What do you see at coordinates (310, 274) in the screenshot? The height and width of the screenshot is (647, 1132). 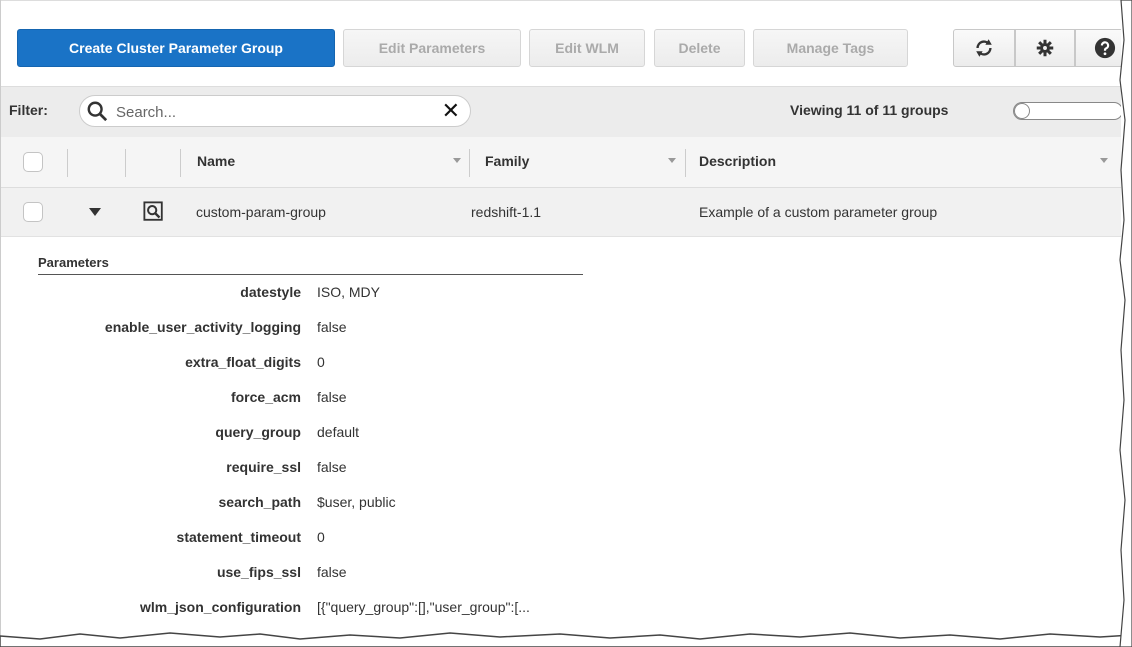 I see `heading-divider` at bounding box center [310, 274].